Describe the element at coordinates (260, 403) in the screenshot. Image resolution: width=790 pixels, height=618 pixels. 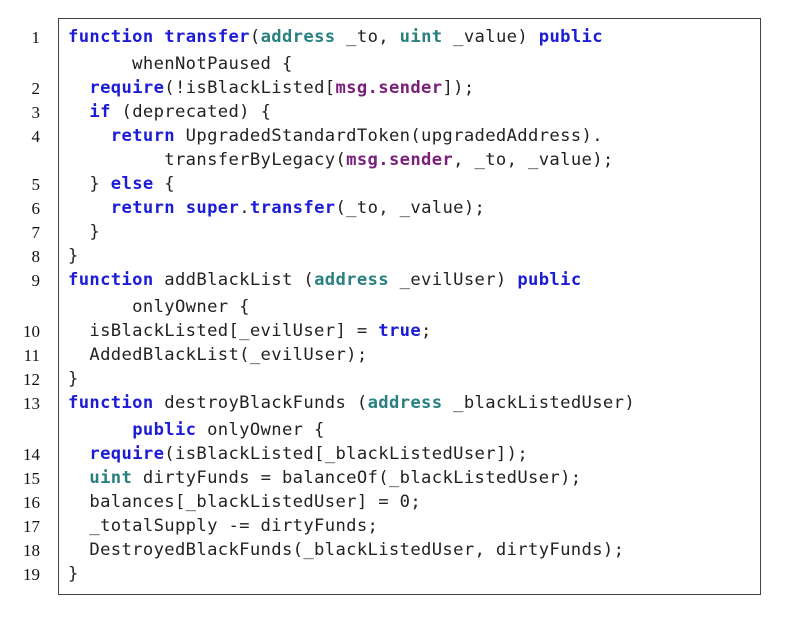
I see `code-token: destroyBlackFunds (` at that location.